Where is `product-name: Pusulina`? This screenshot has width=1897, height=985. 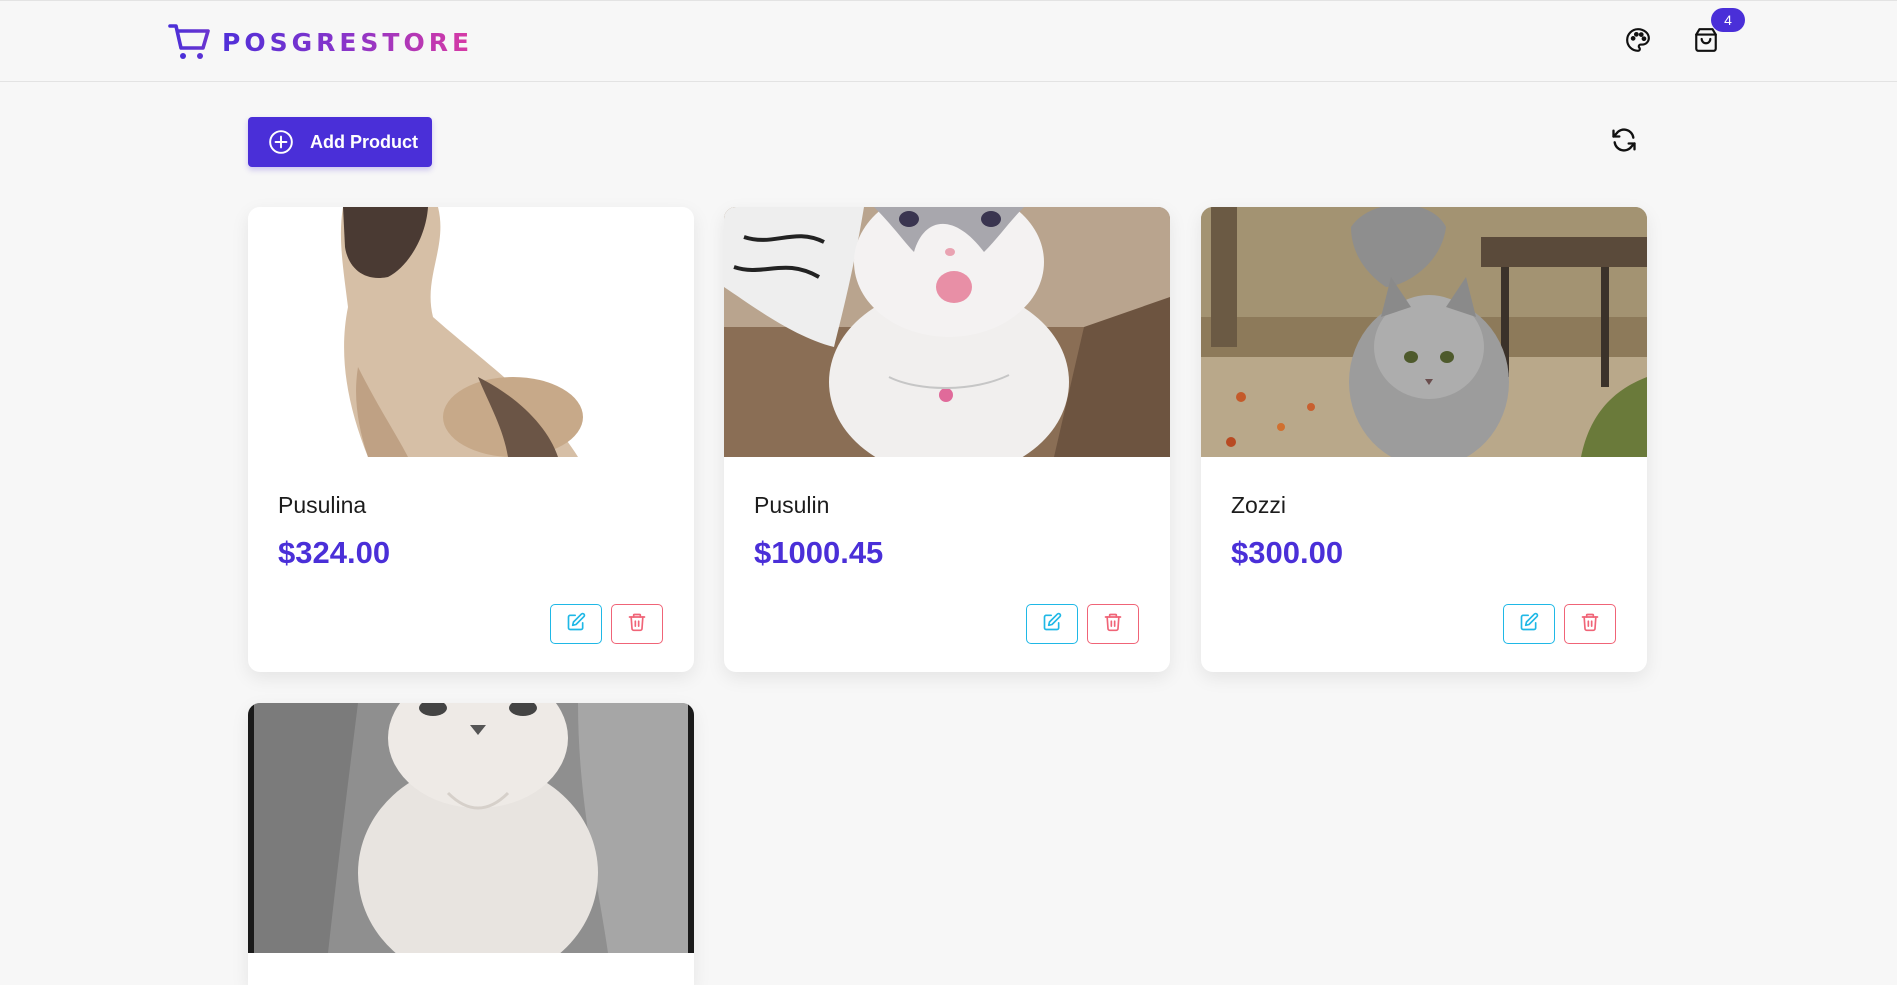 product-name: Pusulina is located at coordinates (322, 505).